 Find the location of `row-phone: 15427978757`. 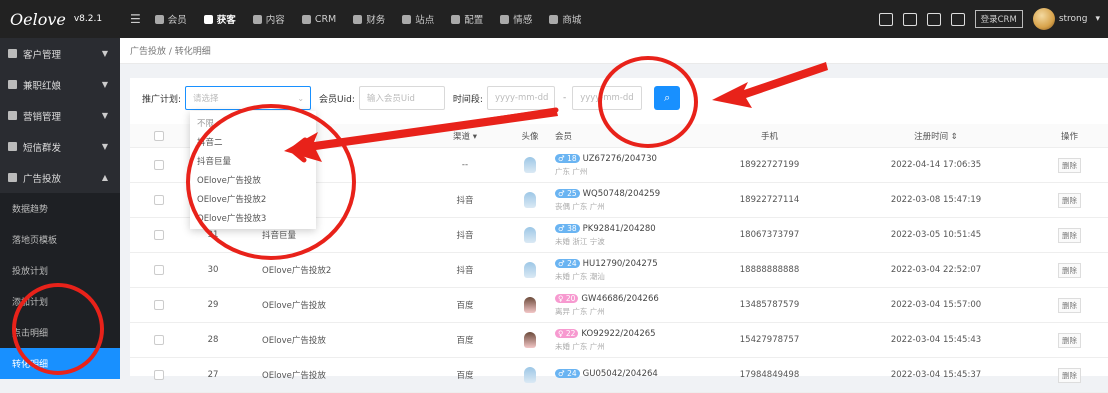

row-phone: 15427978757 is located at coordinates (769, 340).